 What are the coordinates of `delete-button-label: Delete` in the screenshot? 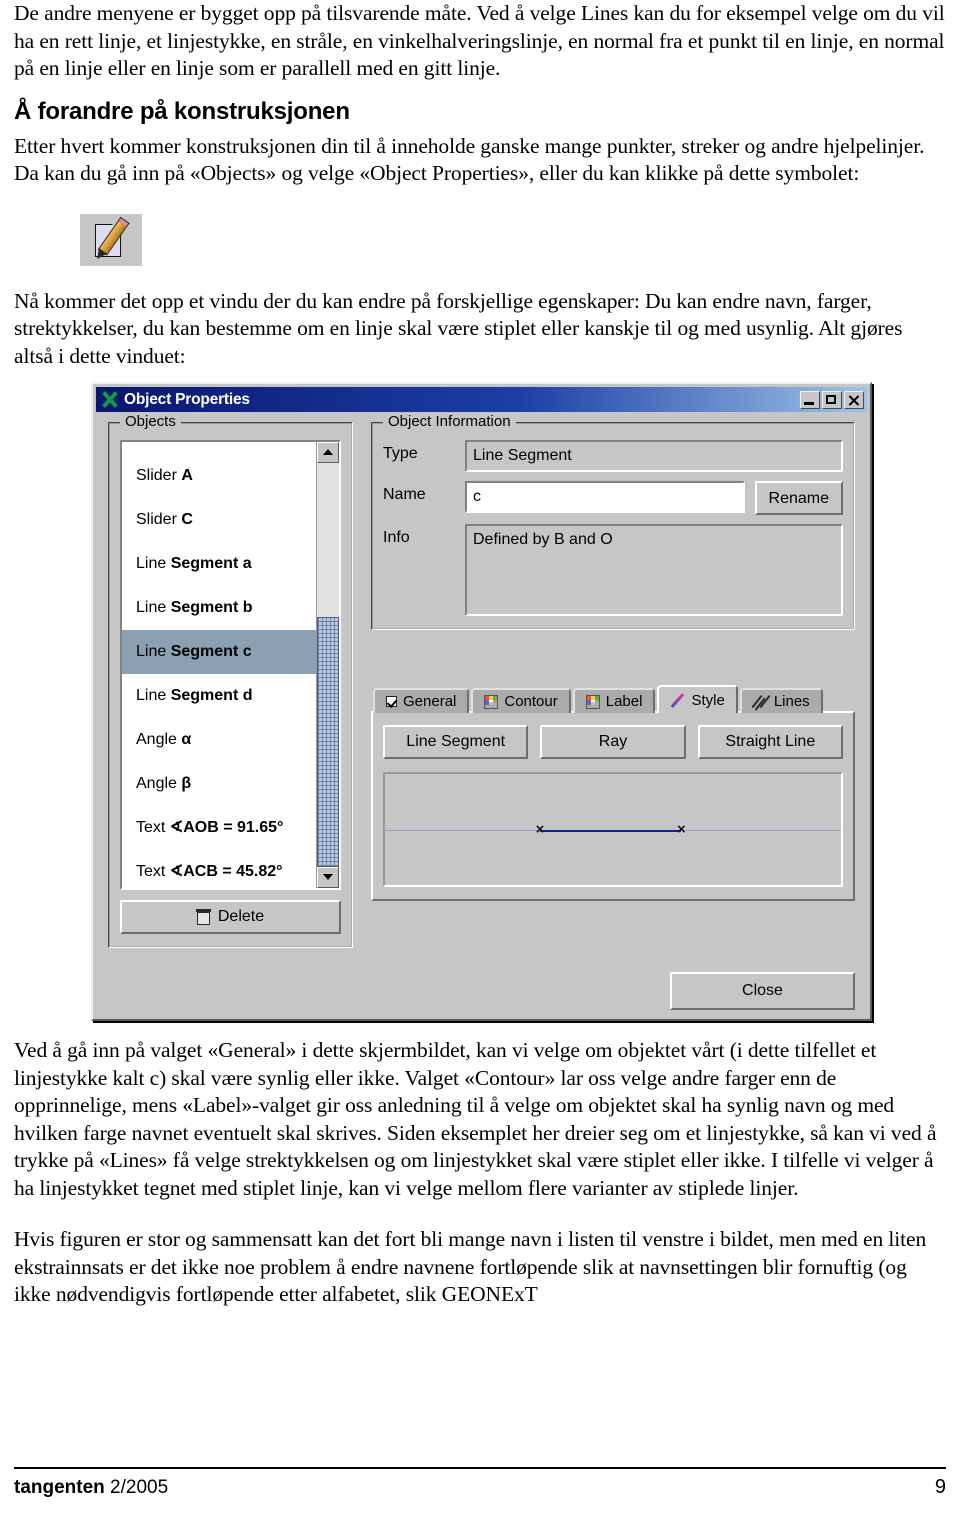 It's located at (241, 916).